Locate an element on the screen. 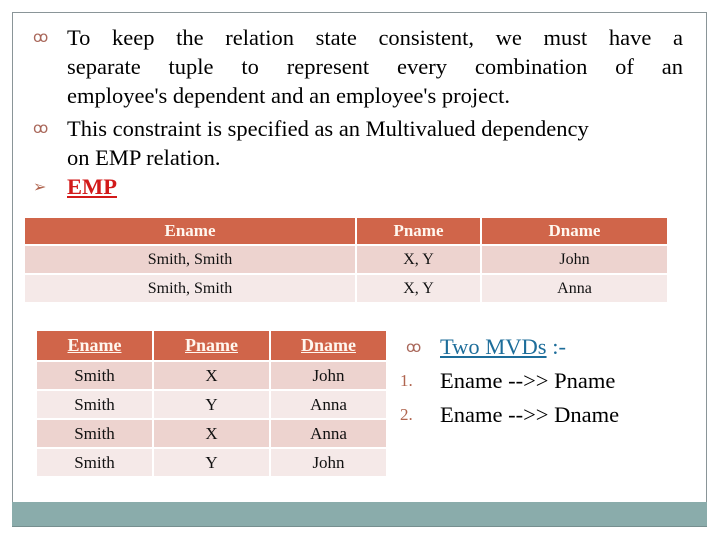 The image size is (720, 540). mvd-item: 1. Ename -->> Pname is located at coordinates (550, 381).